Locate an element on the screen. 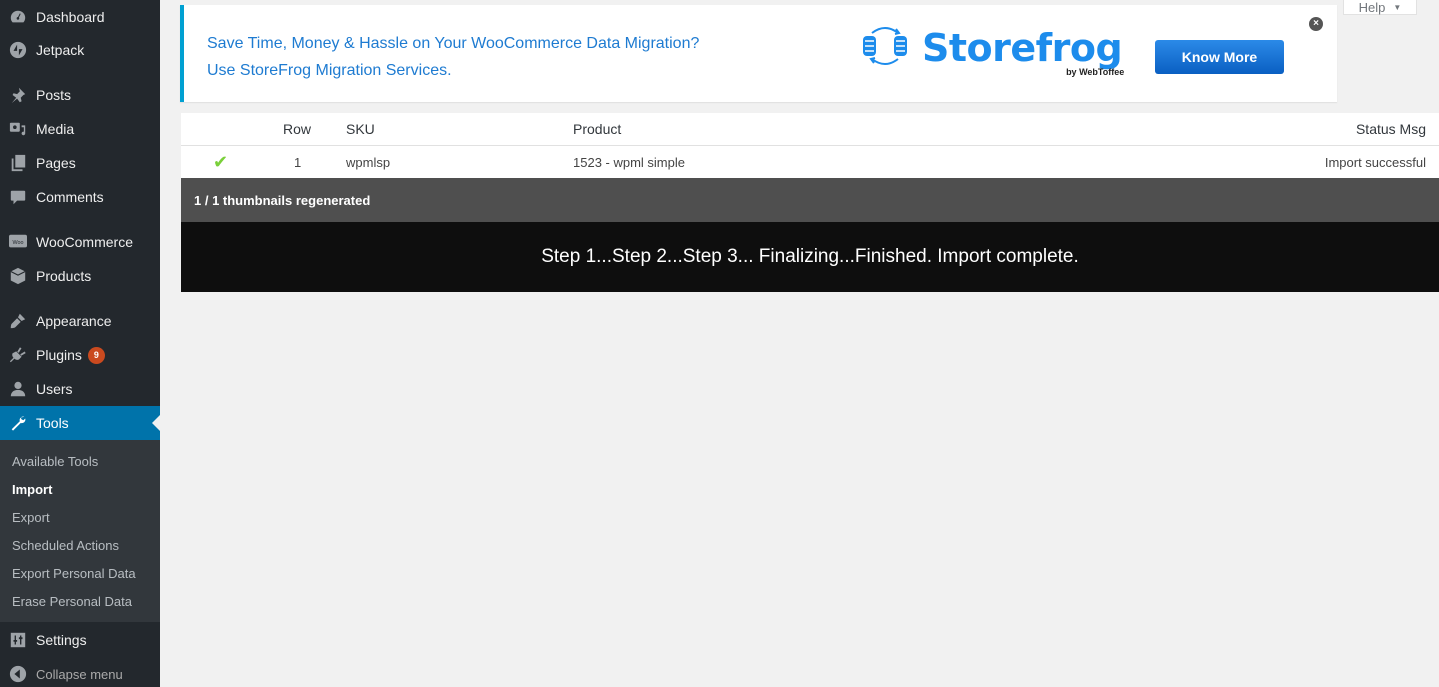  column-header-product: Product is located at coordinates (597, 129).